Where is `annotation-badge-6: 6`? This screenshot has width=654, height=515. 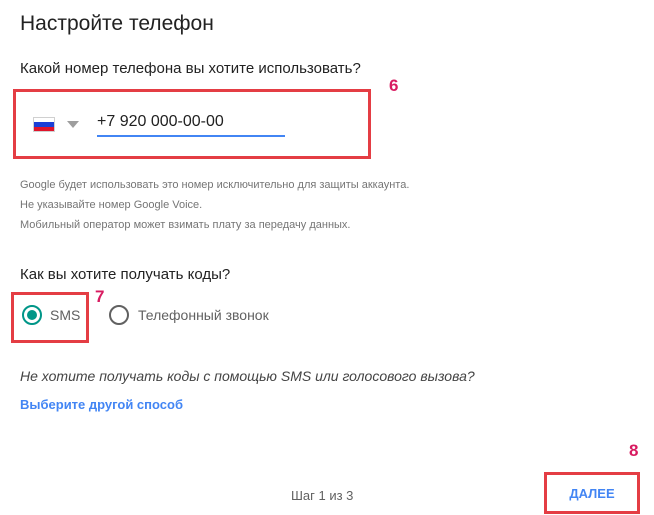 annotation-badge-6: 6 is located at coordinates (394, 85).